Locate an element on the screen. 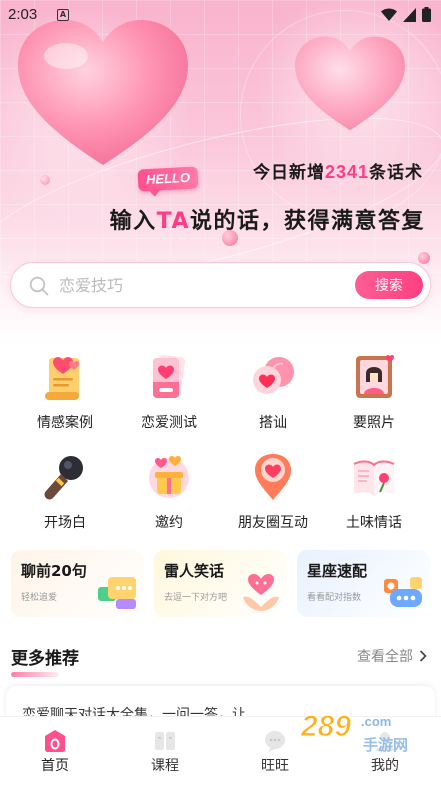 This screenshot has width=441, height=785. card-title: 聊前20句 is located at coordinates (54, 571).